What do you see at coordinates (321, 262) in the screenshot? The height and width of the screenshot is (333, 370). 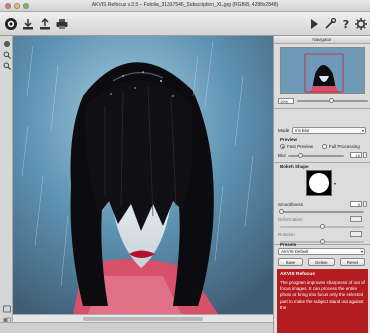 I see `delete-preset-button: Delete` at bounding box center [321, 262].